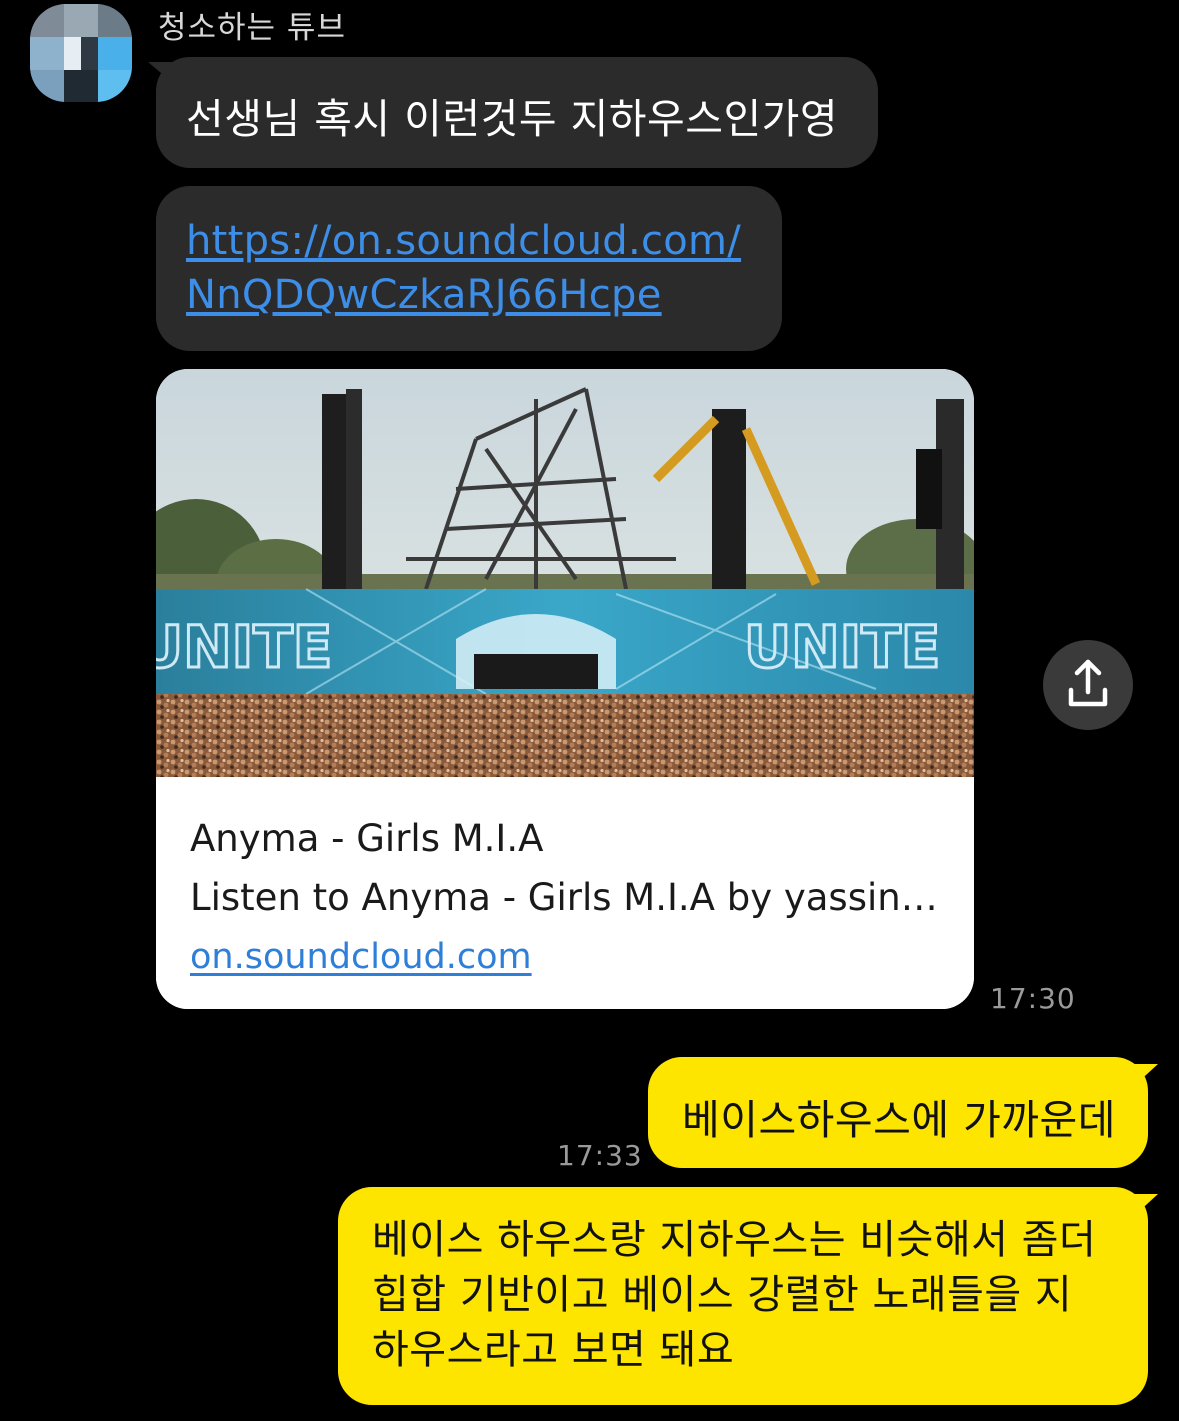  I want to click on banner-text-right: UNITE, so click(842, 647).